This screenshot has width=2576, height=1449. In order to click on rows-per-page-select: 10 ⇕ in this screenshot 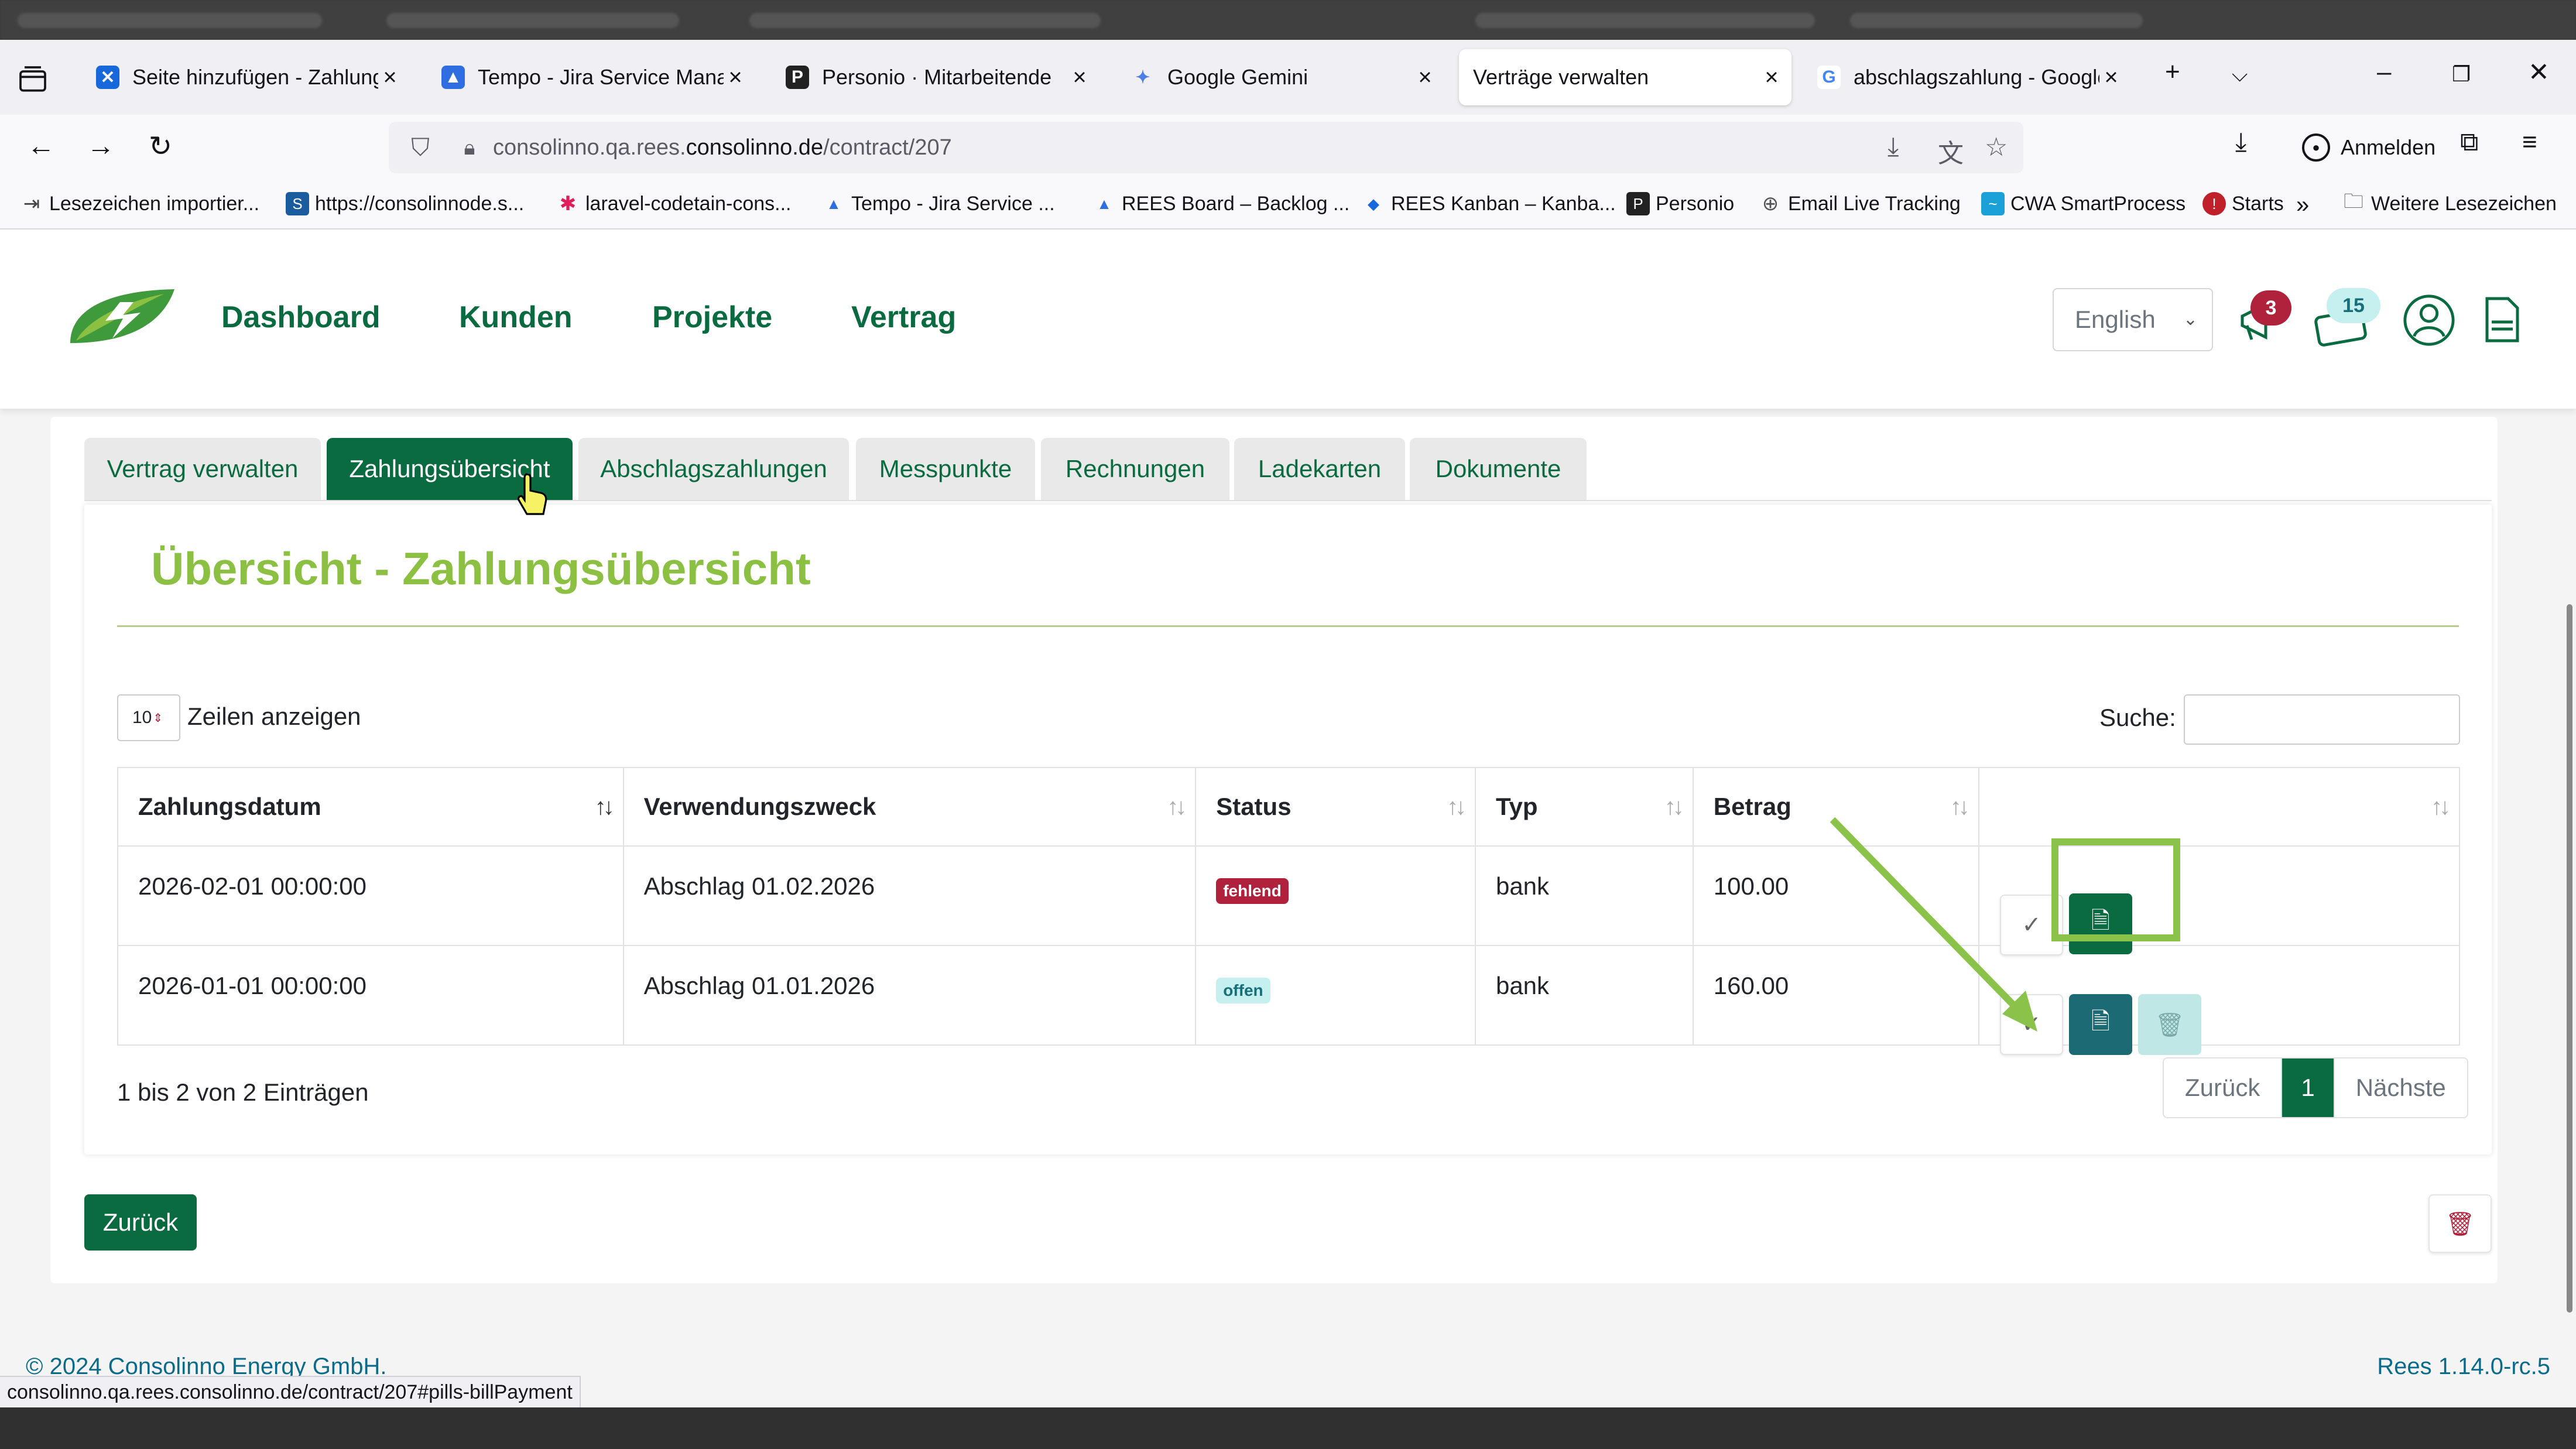, I will do `click(148, 717)`.